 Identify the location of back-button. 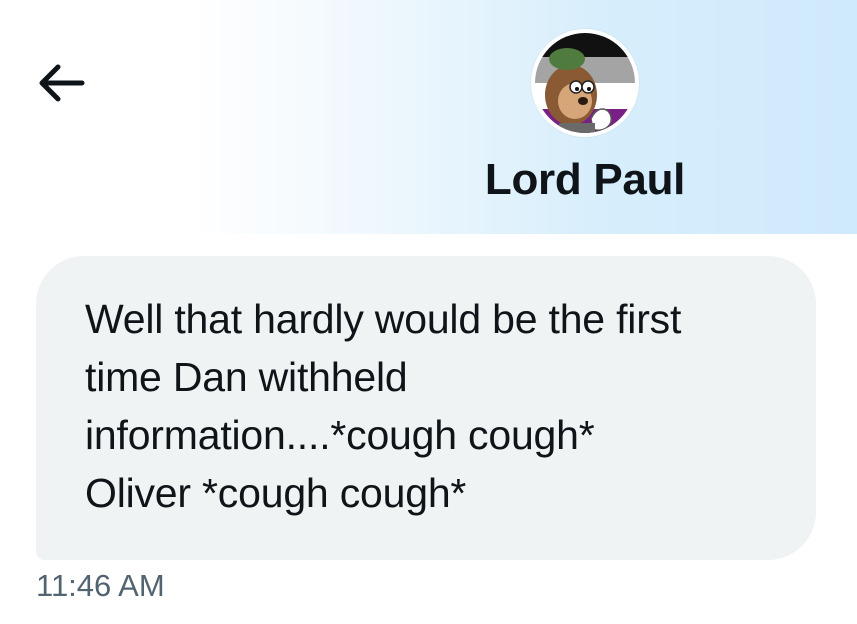
(60, 83).